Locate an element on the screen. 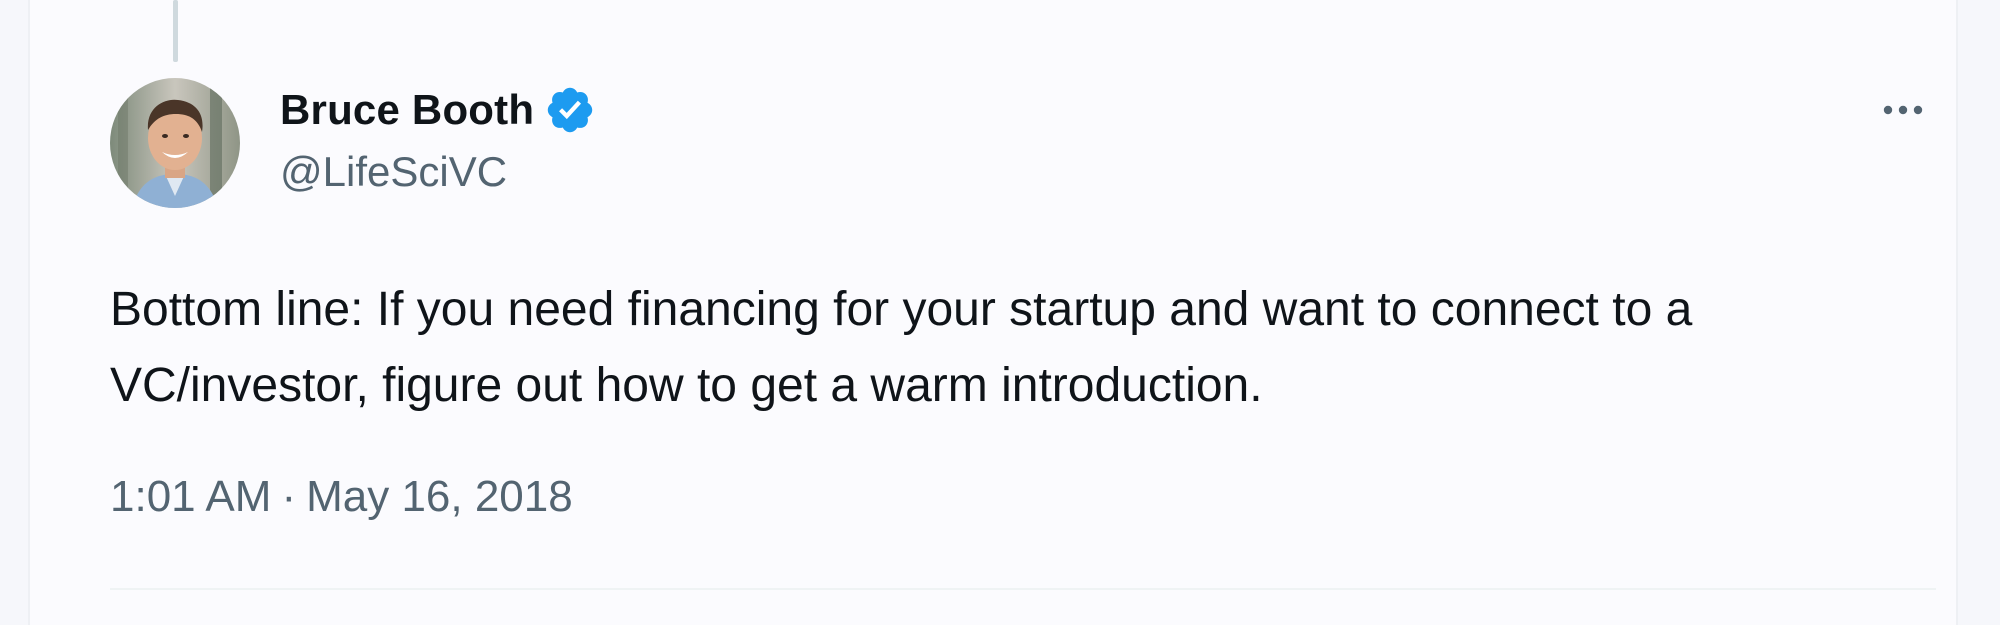 The height and width of the screenshot is (625, 2000). avatar-image is located at coordinates (175, 143).